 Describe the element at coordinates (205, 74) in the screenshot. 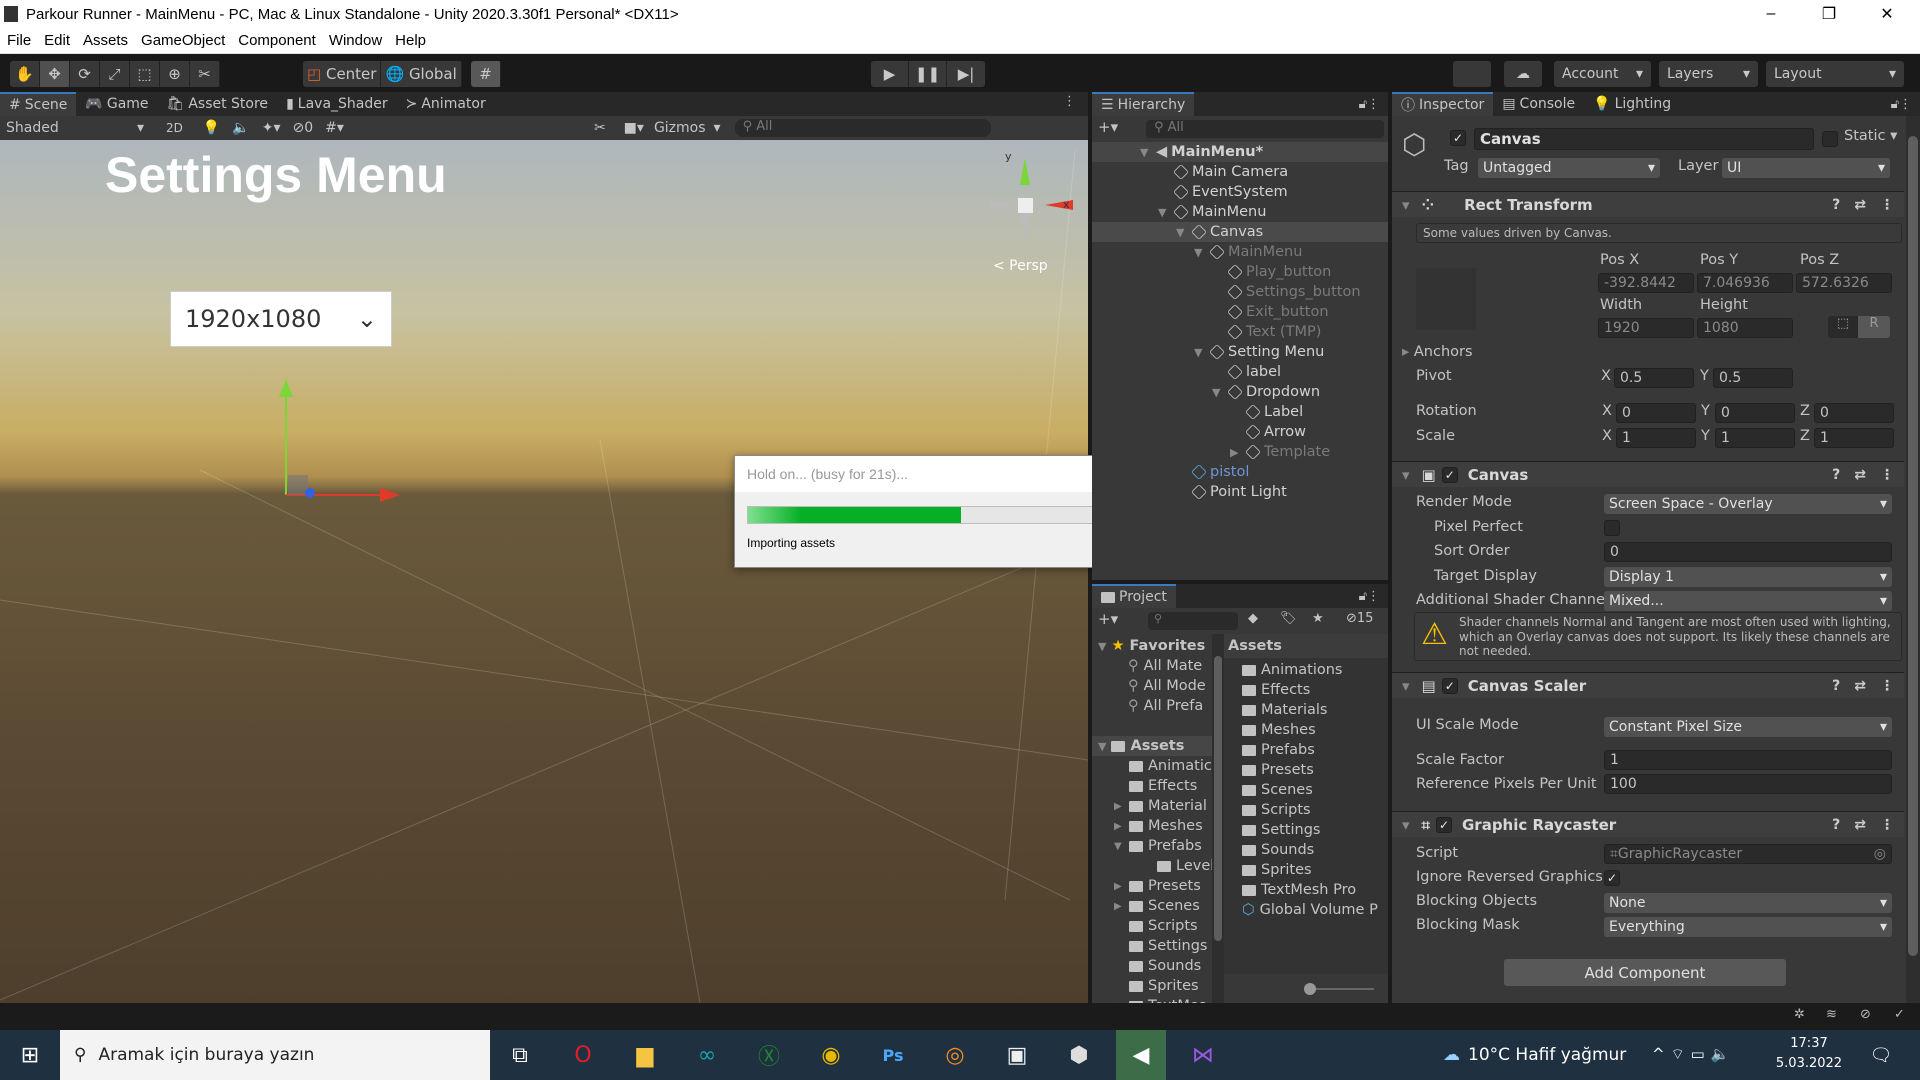

I see `custom-tool-icon: ✂` at that location.